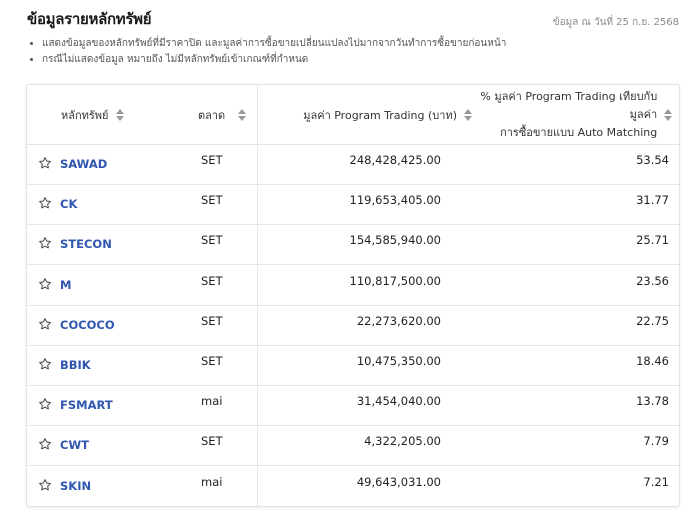 The width and height of the screenshot is (699, 523). I want to click on table-row: COCOCO SET 22,273,620.00 22.75, so click(353, 325).